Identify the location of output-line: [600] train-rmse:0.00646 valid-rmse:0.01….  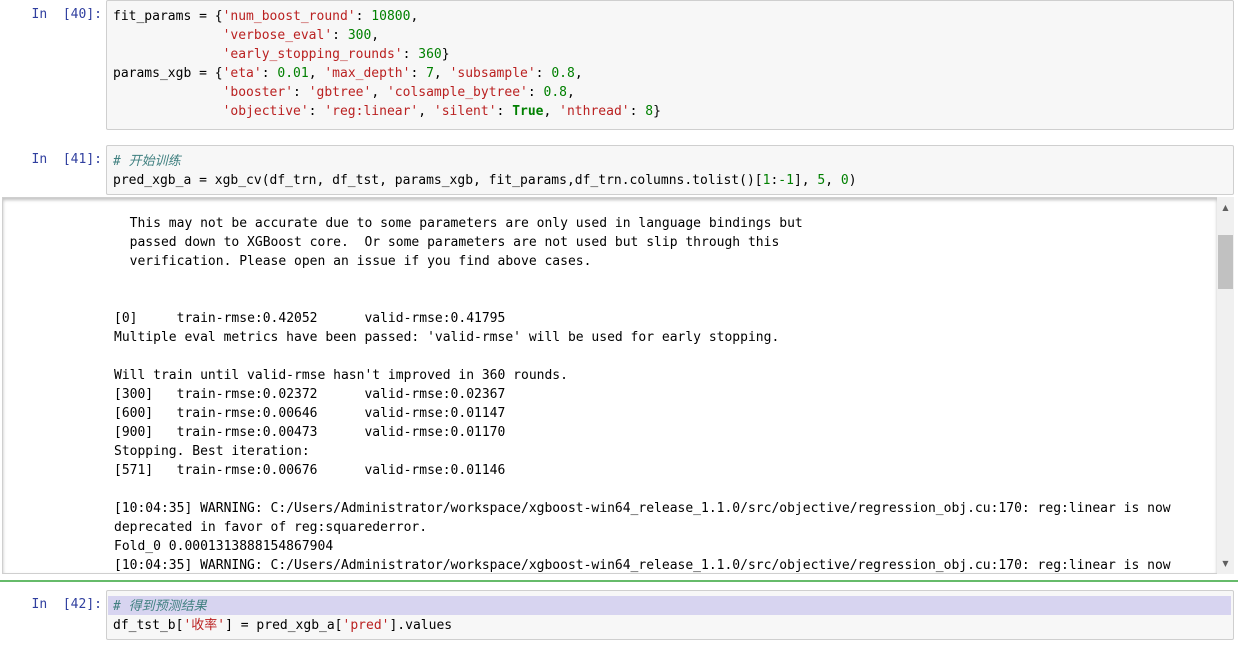
(310, 413).